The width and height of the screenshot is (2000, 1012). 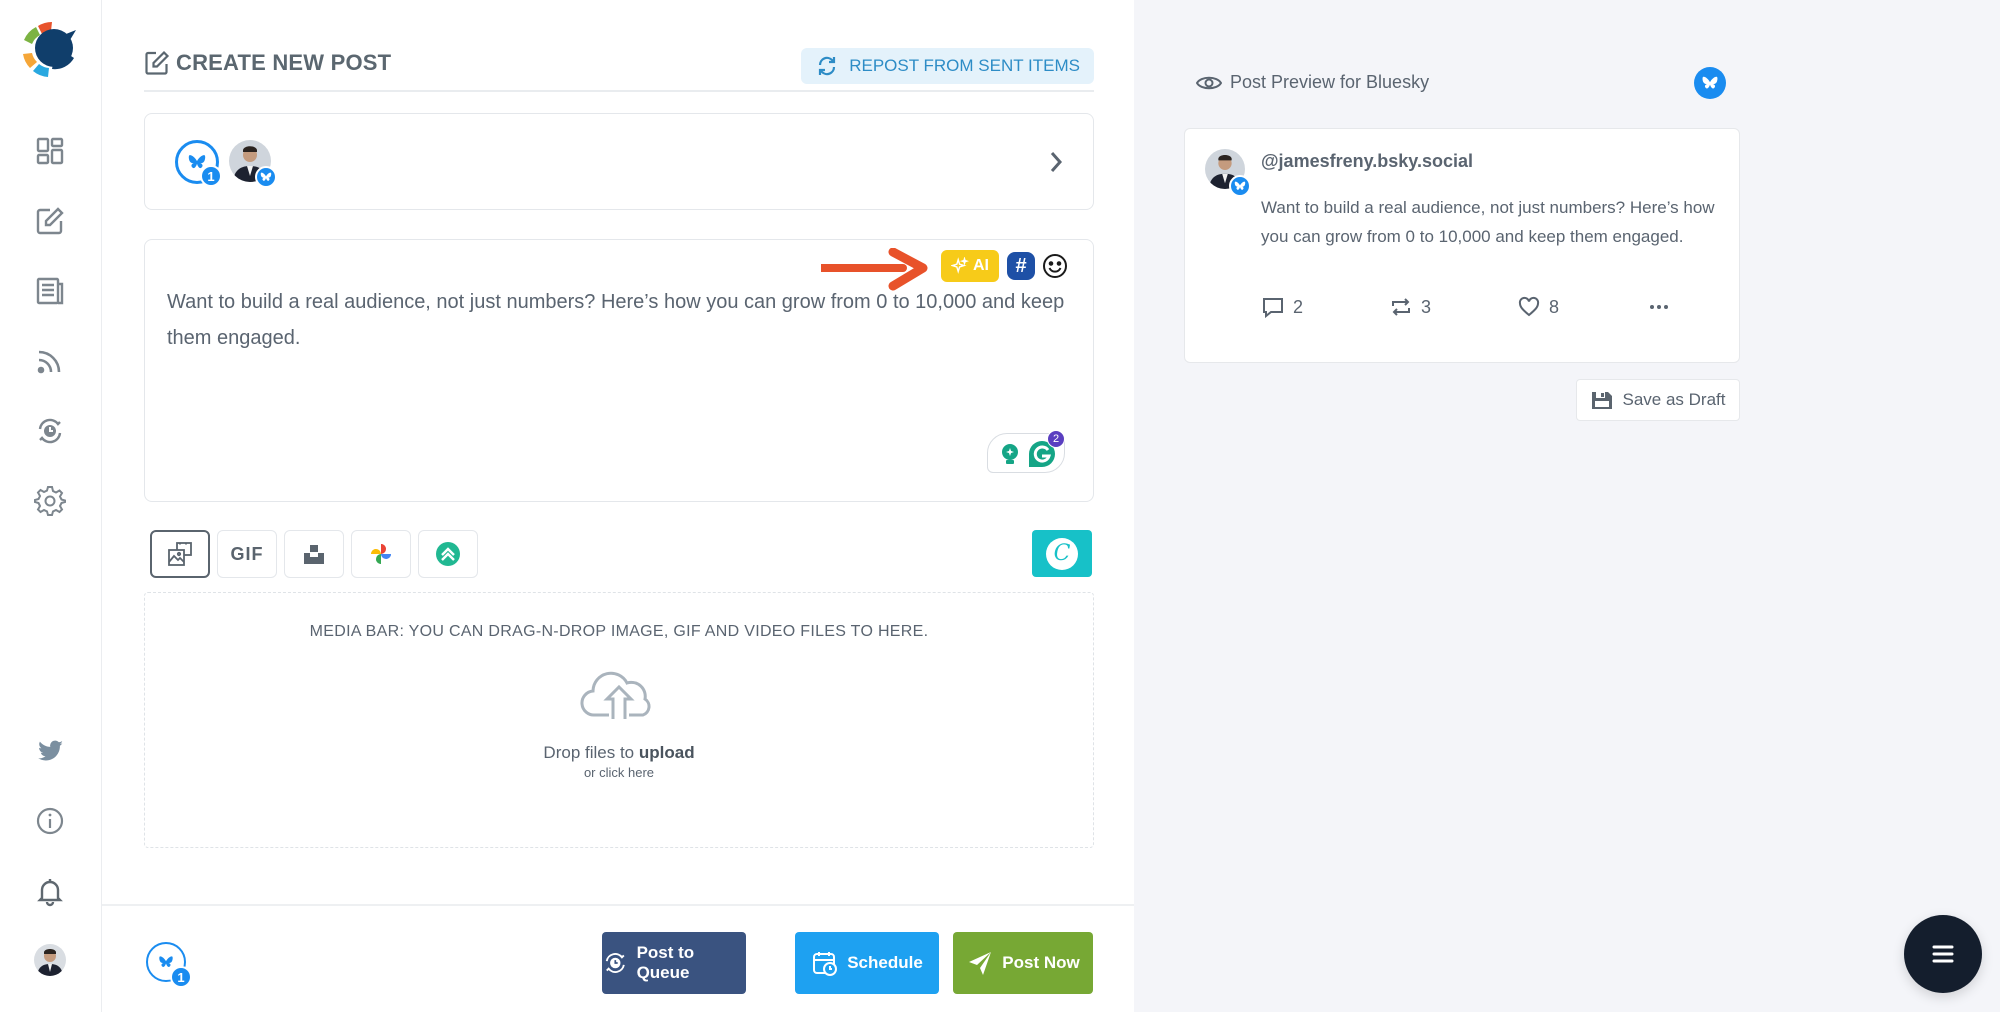 What do you see at coordinates (666, 752) in the screenshot?
I see `dropzone-upload-word: upload` at bounding box center [666, 752].